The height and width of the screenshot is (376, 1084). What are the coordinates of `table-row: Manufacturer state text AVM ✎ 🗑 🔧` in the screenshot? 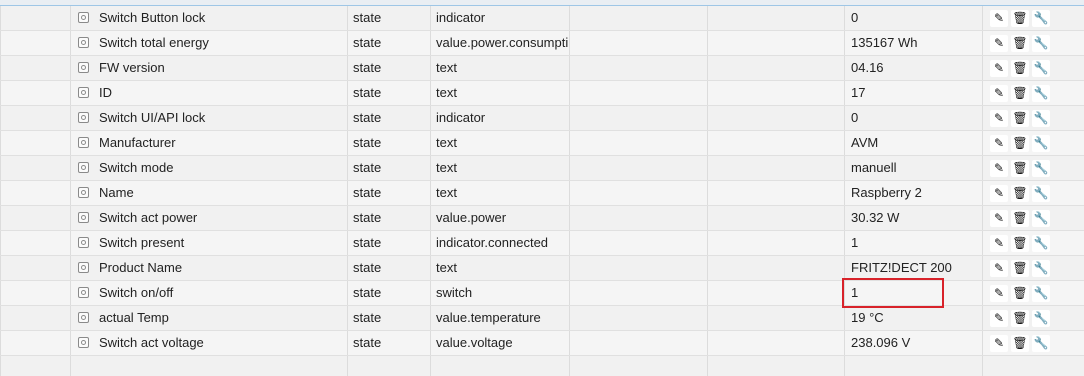 It's located at (542, 143).